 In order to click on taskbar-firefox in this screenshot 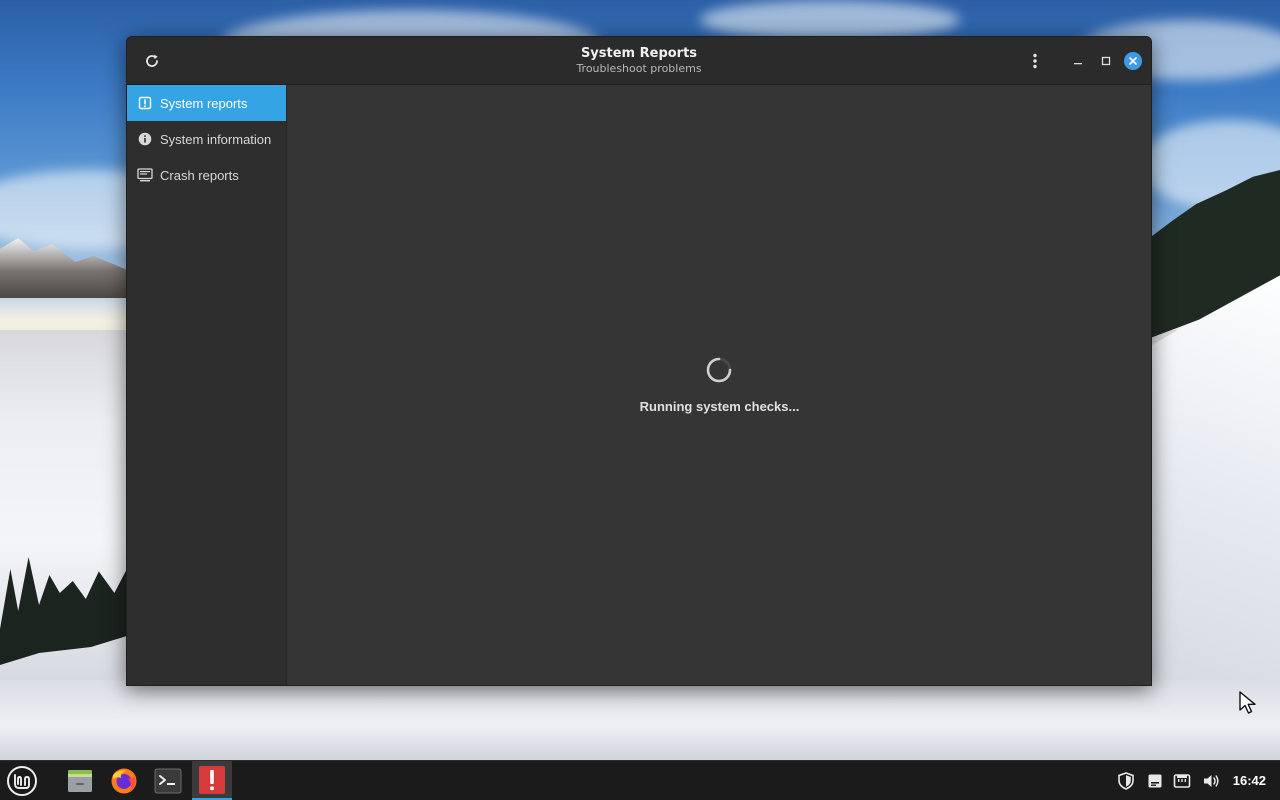, I will do `click(124, 780)`.